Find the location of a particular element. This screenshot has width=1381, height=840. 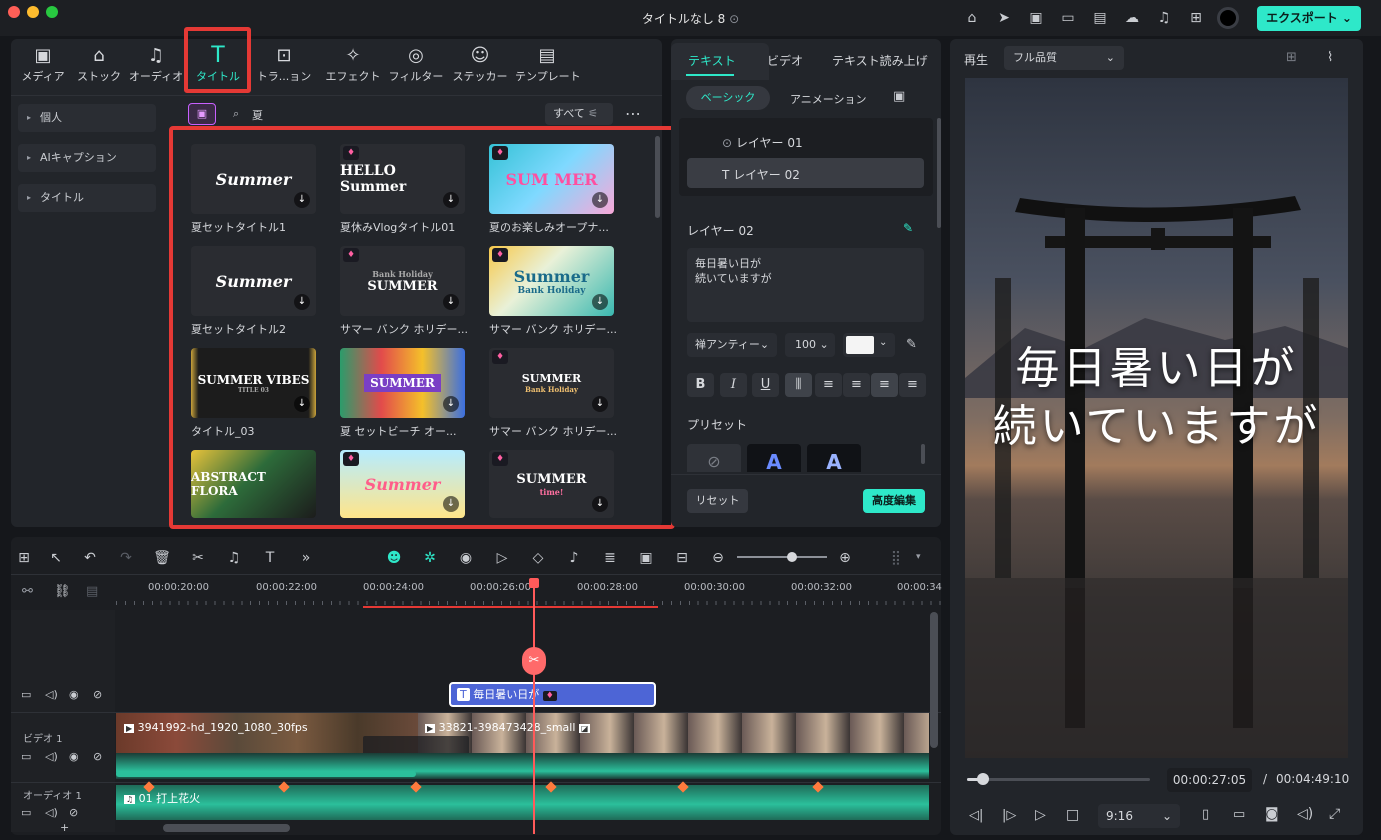

tab-title: T タイトル is located at coordinates (218, 66).